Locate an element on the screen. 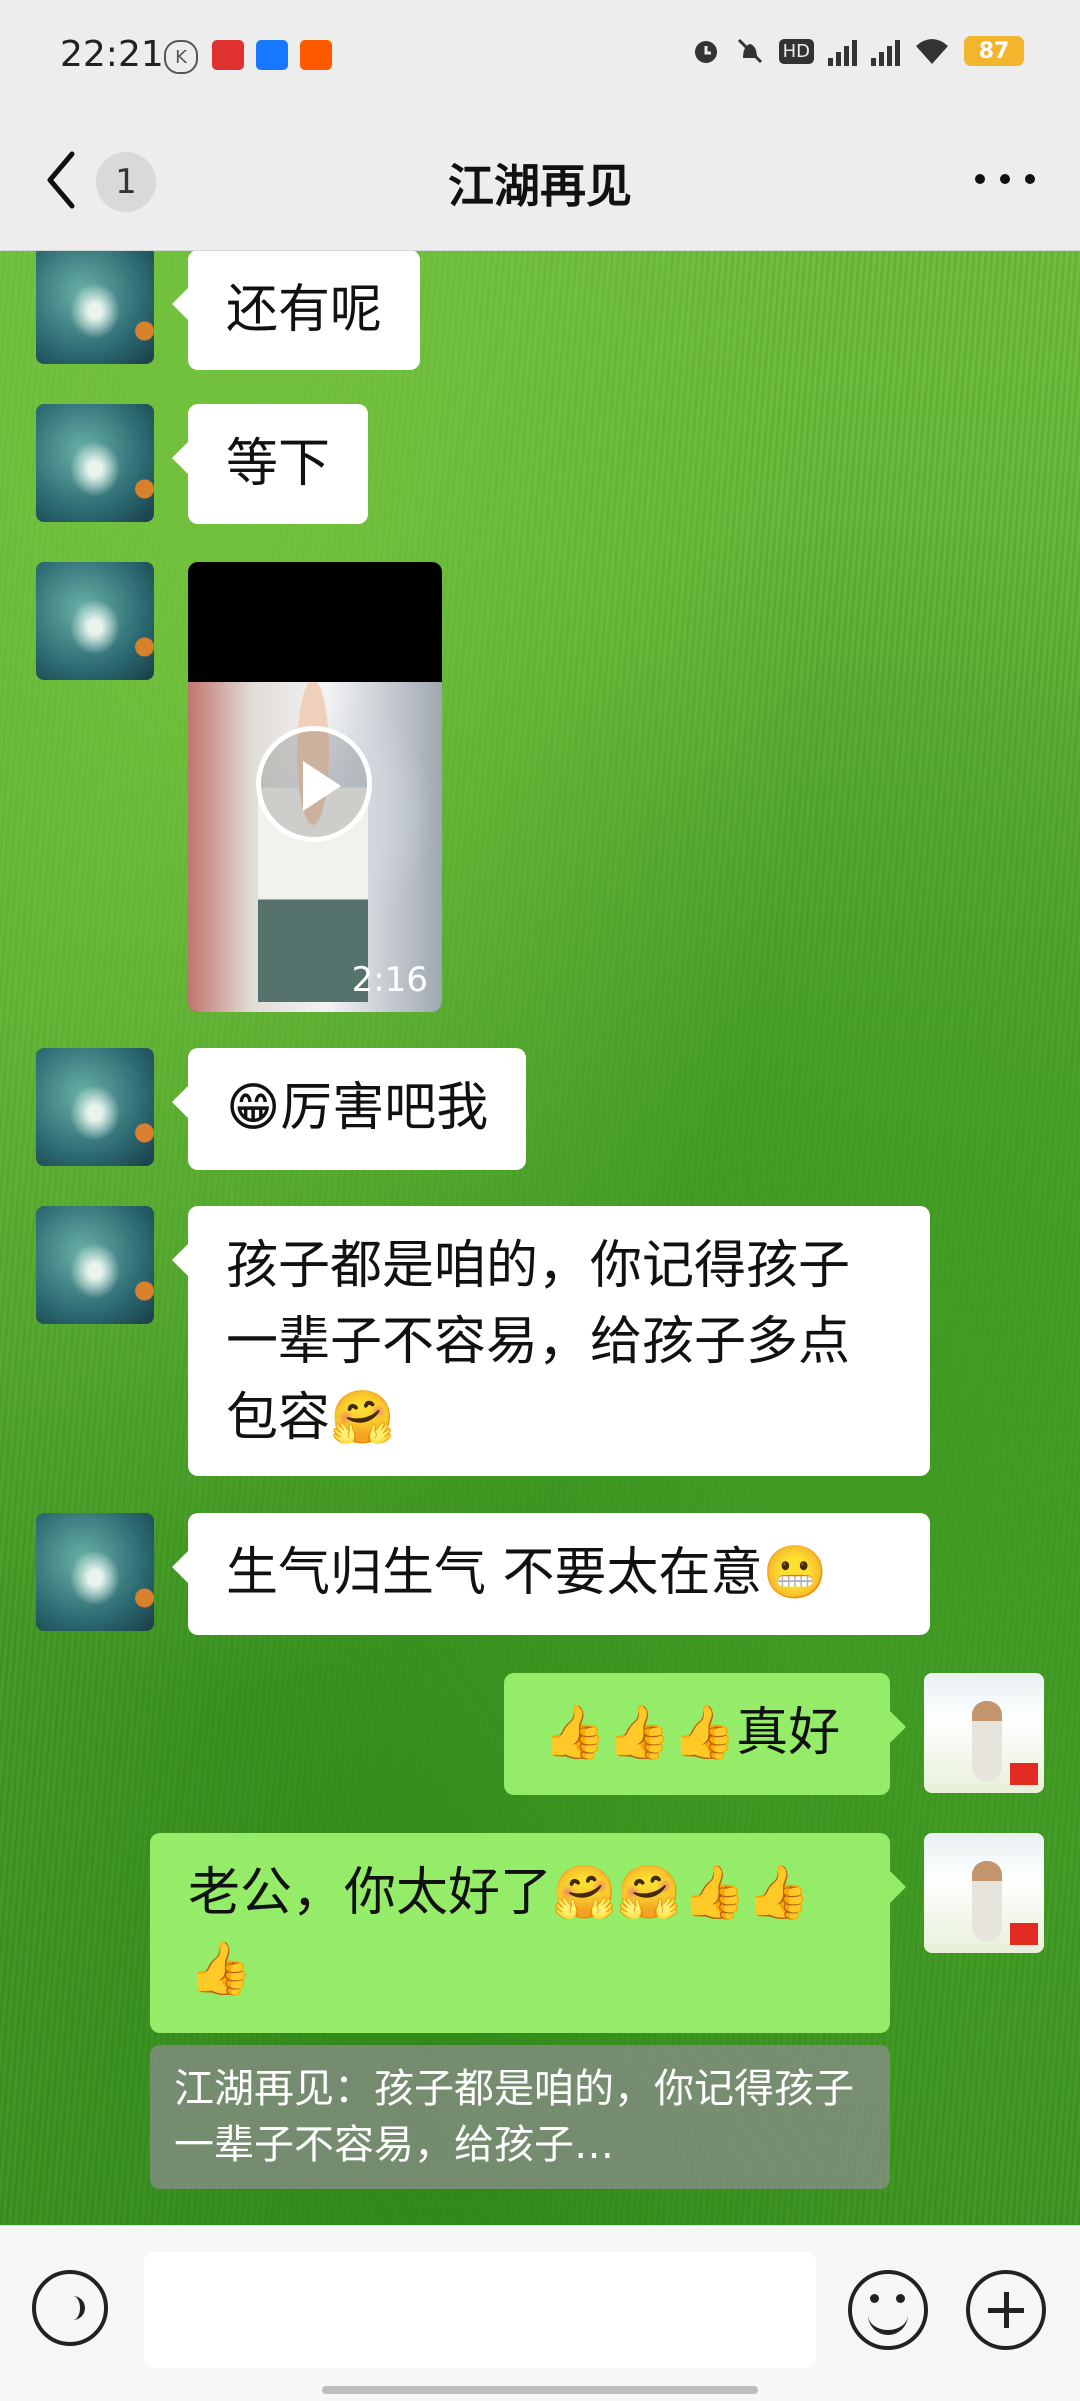  k-app-icon: K is located at coordinates (181, 57).